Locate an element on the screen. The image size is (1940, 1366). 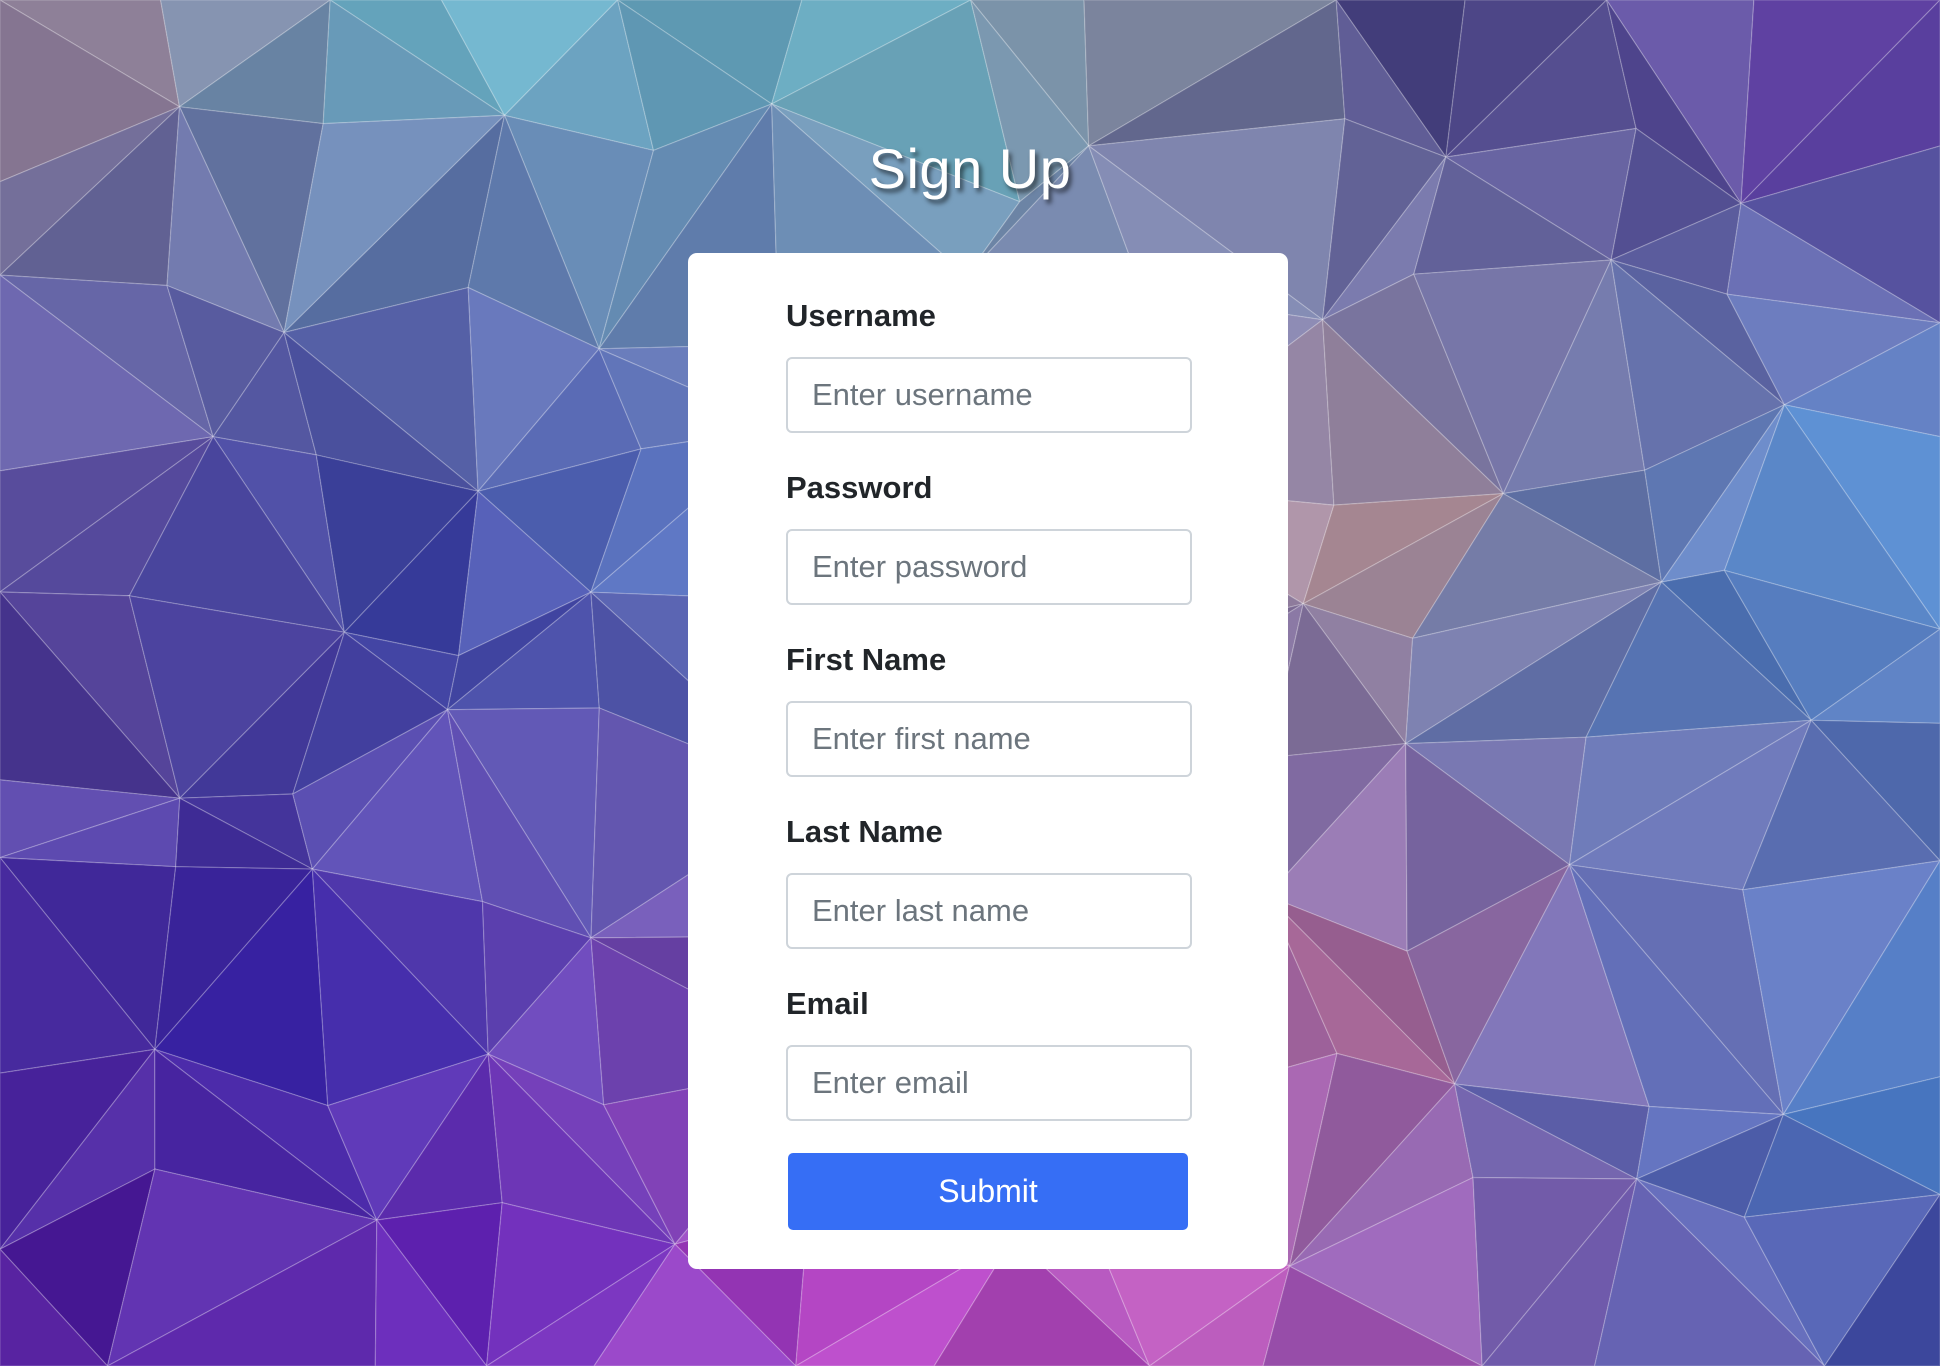
email-label: Email is located at coordinates (827, 1003).